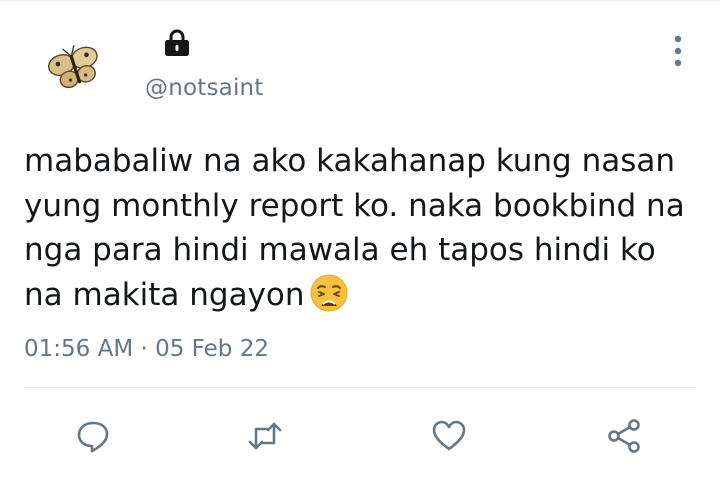 This screenshot has height=481, width=720. What do you see at coordinates (79, 349) in the screenshot?
I see `tweet-time: 01:56 AM` at bounding box center [79, 349].